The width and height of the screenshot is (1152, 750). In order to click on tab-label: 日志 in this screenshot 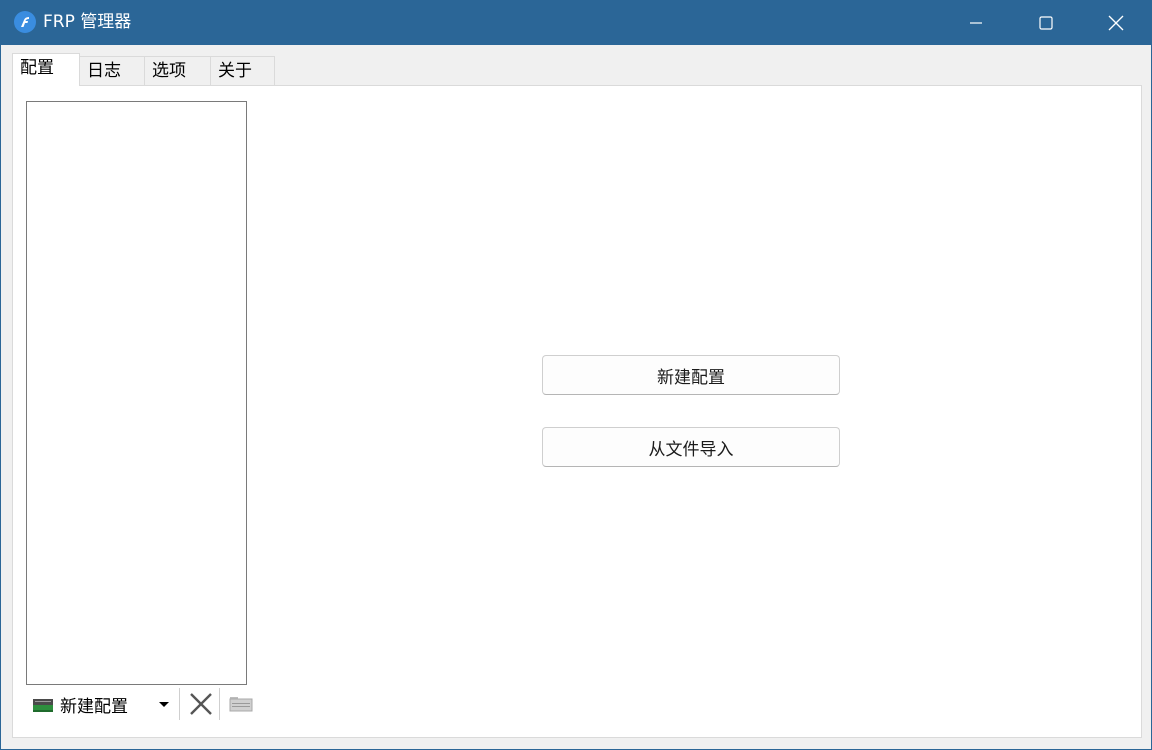, I will do `click(104, 71)`.